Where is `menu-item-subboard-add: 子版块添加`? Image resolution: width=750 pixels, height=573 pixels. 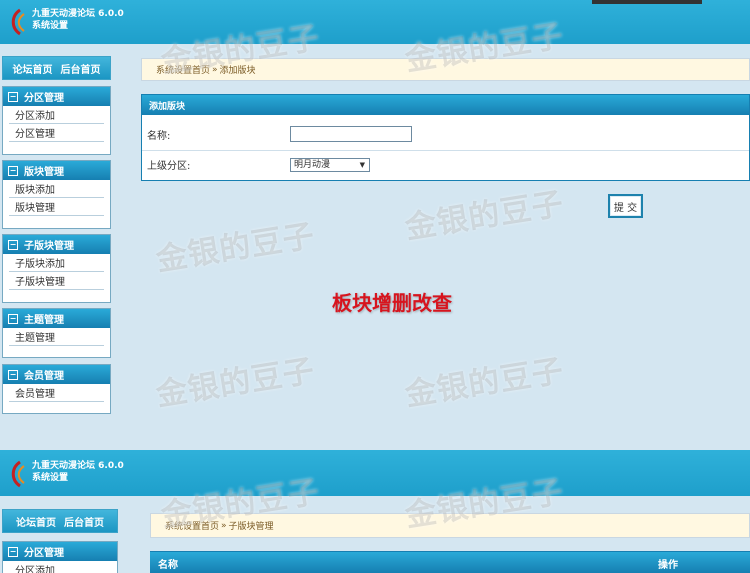
menu-item-subboard-add: 子版块添加 is located at coordinates (56, 263).